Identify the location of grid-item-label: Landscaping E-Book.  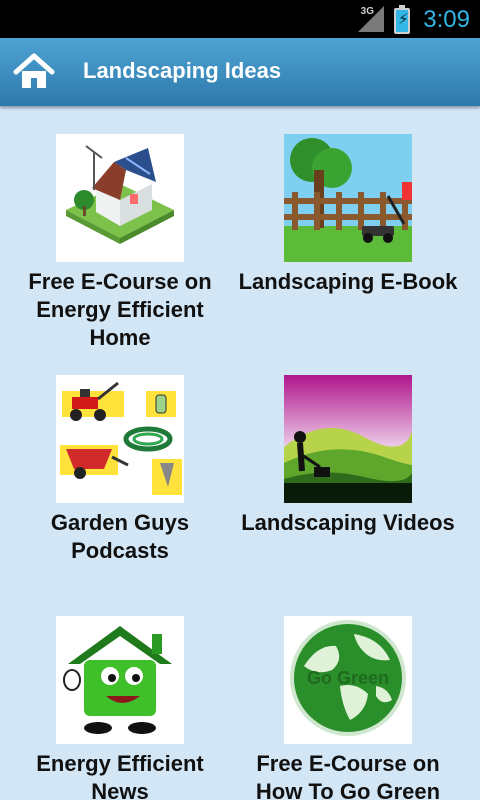
(348, 281).